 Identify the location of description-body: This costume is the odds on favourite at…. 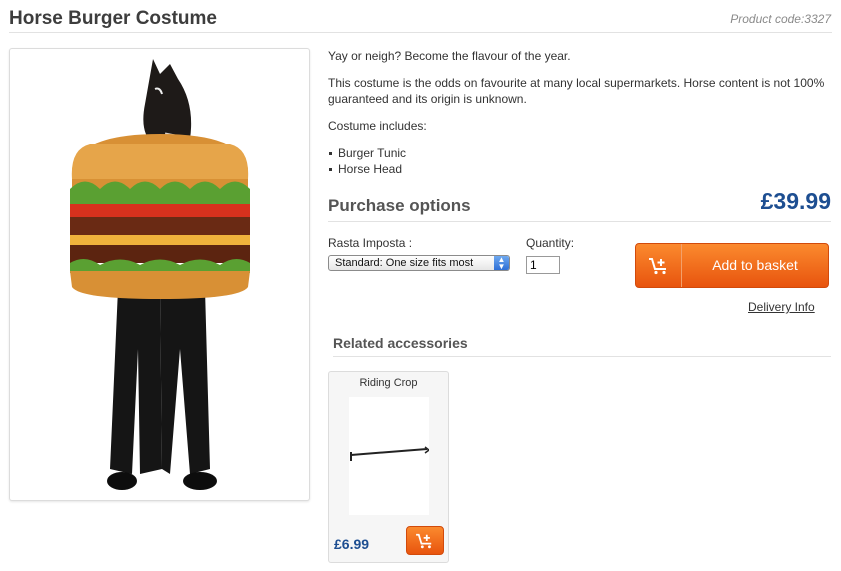
(576, 91).